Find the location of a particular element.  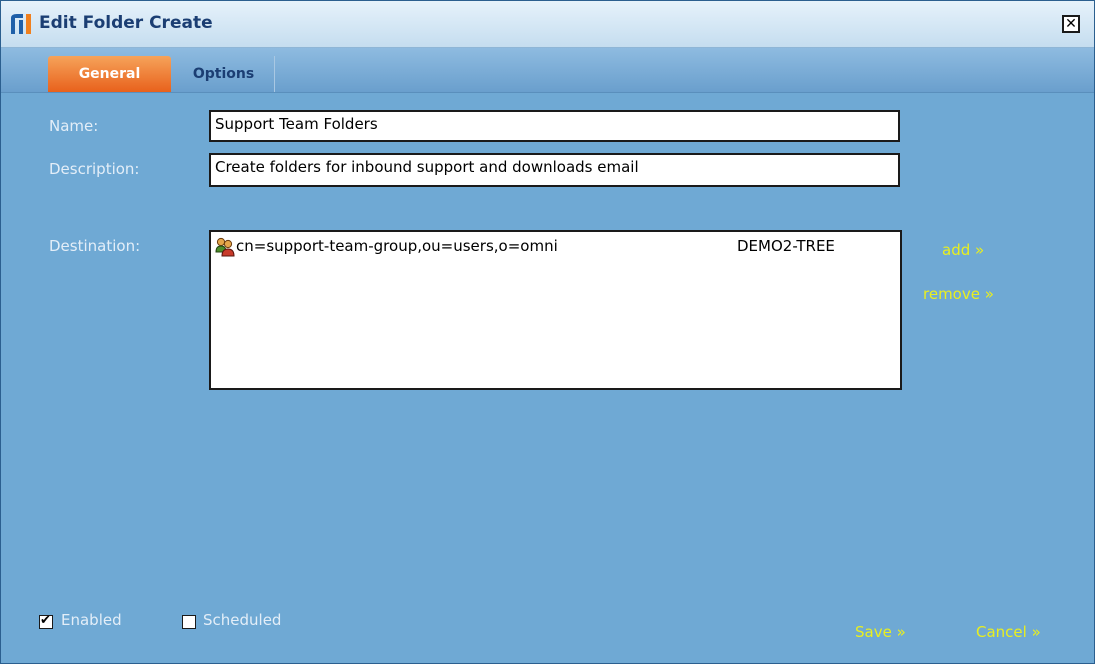

scheduled-label: Scheduled is located at coordinates (242, 620).